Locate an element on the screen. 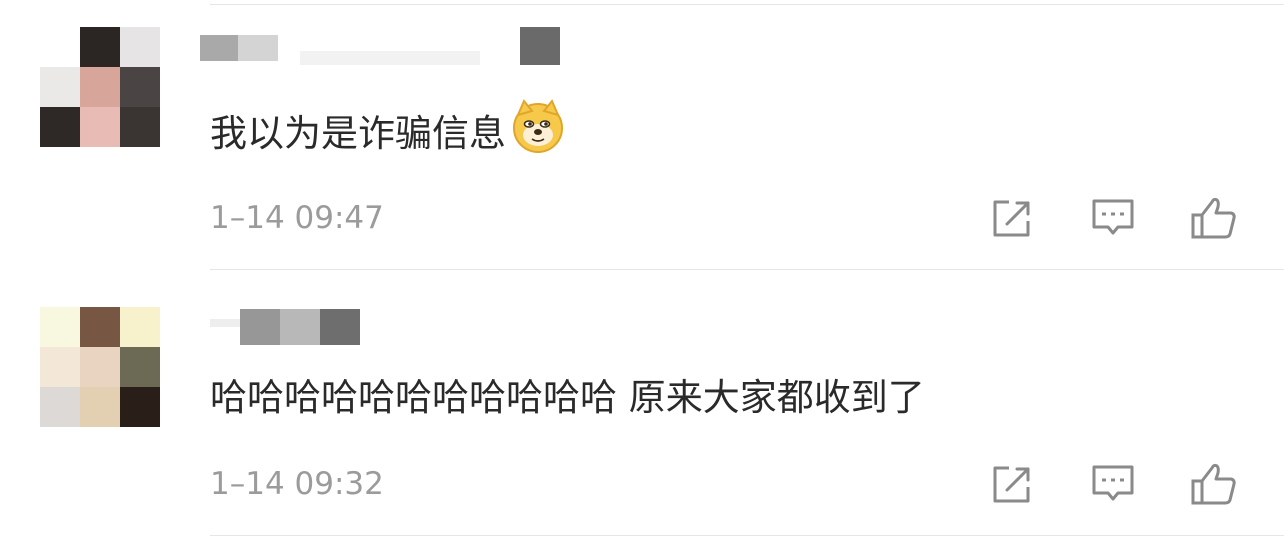 This screenshot has height=547, width=1284. comment-timestamp: 1–14 09:32 is located at coordinates (297, 484).